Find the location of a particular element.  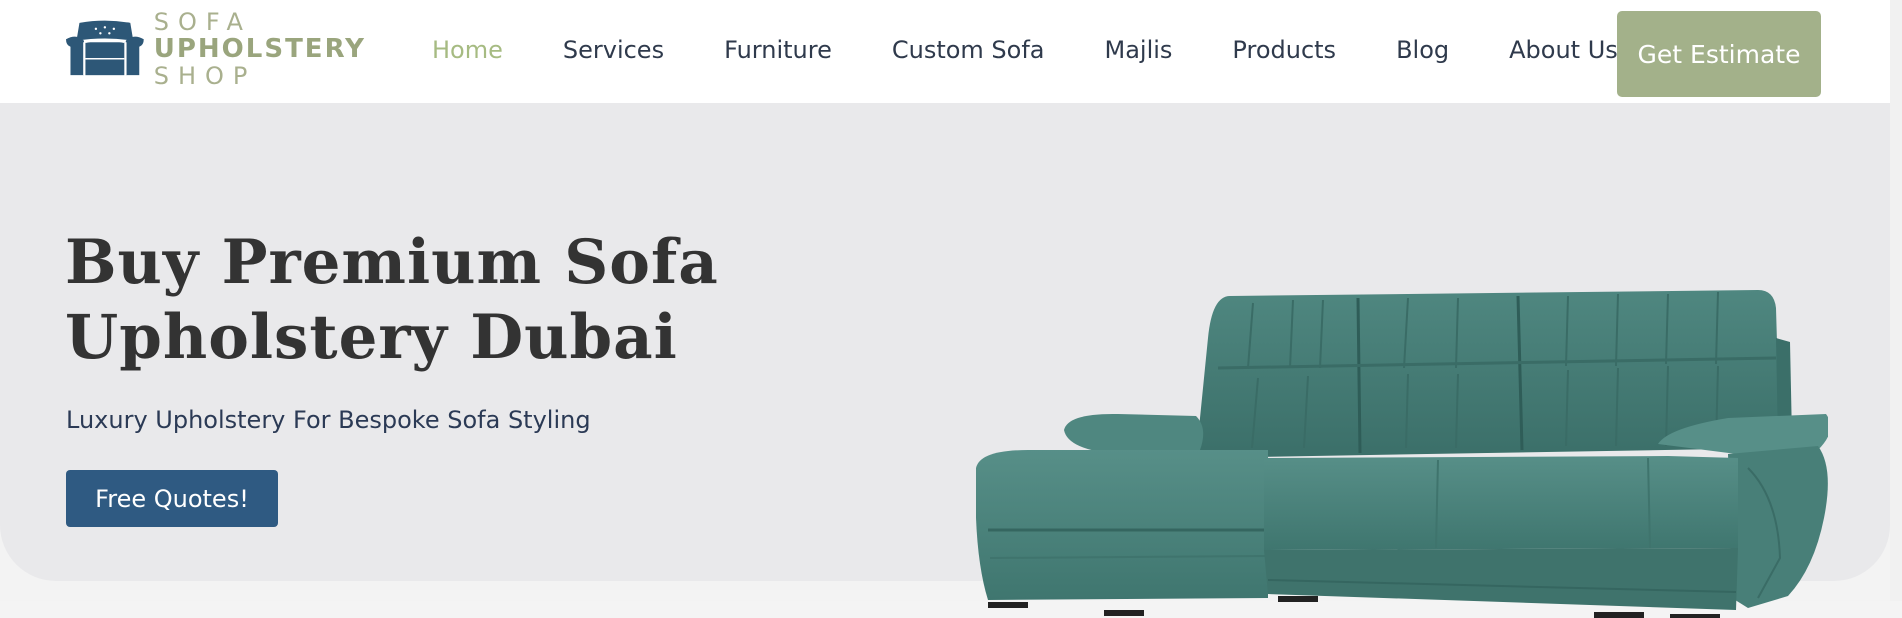

nav-link-home: Home is located at coordinates (467, 50).